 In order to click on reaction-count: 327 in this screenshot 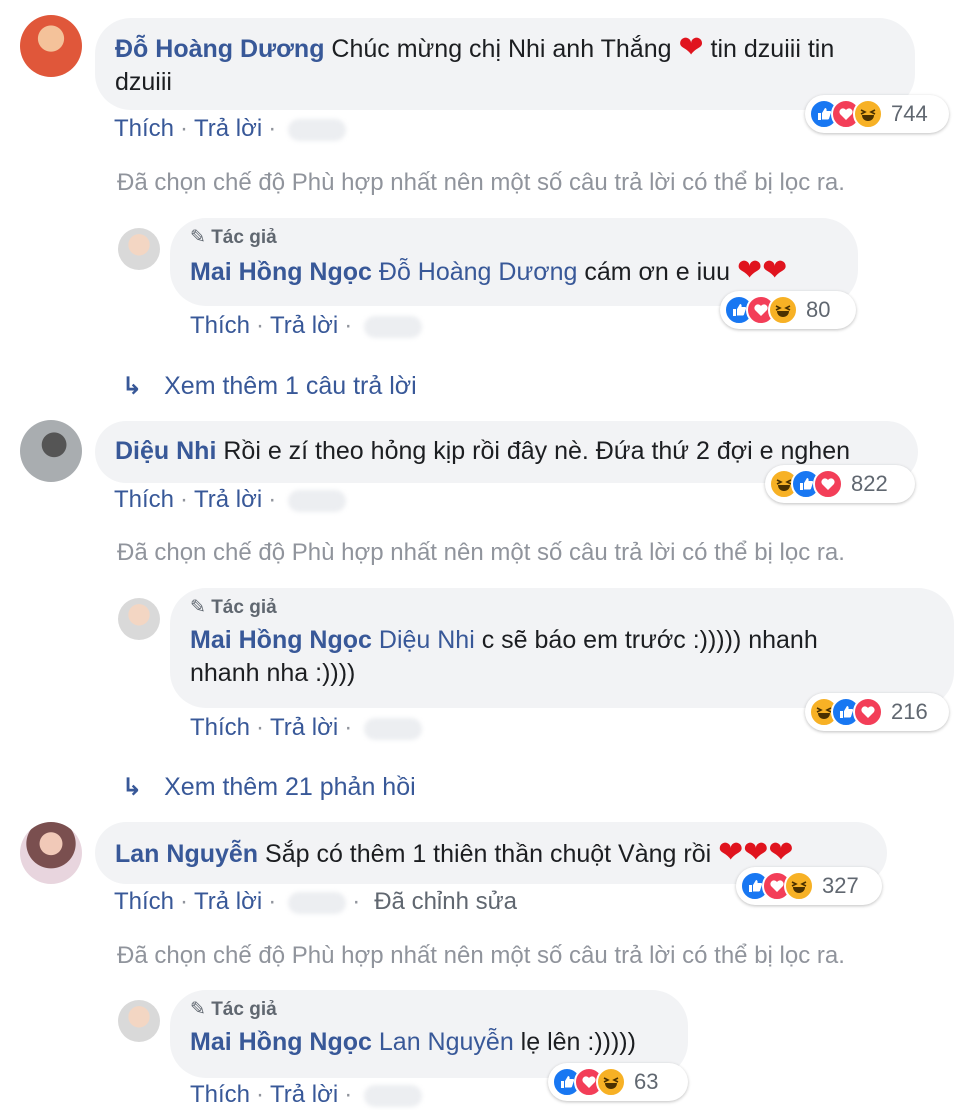, I will do `click(840, 885)`.